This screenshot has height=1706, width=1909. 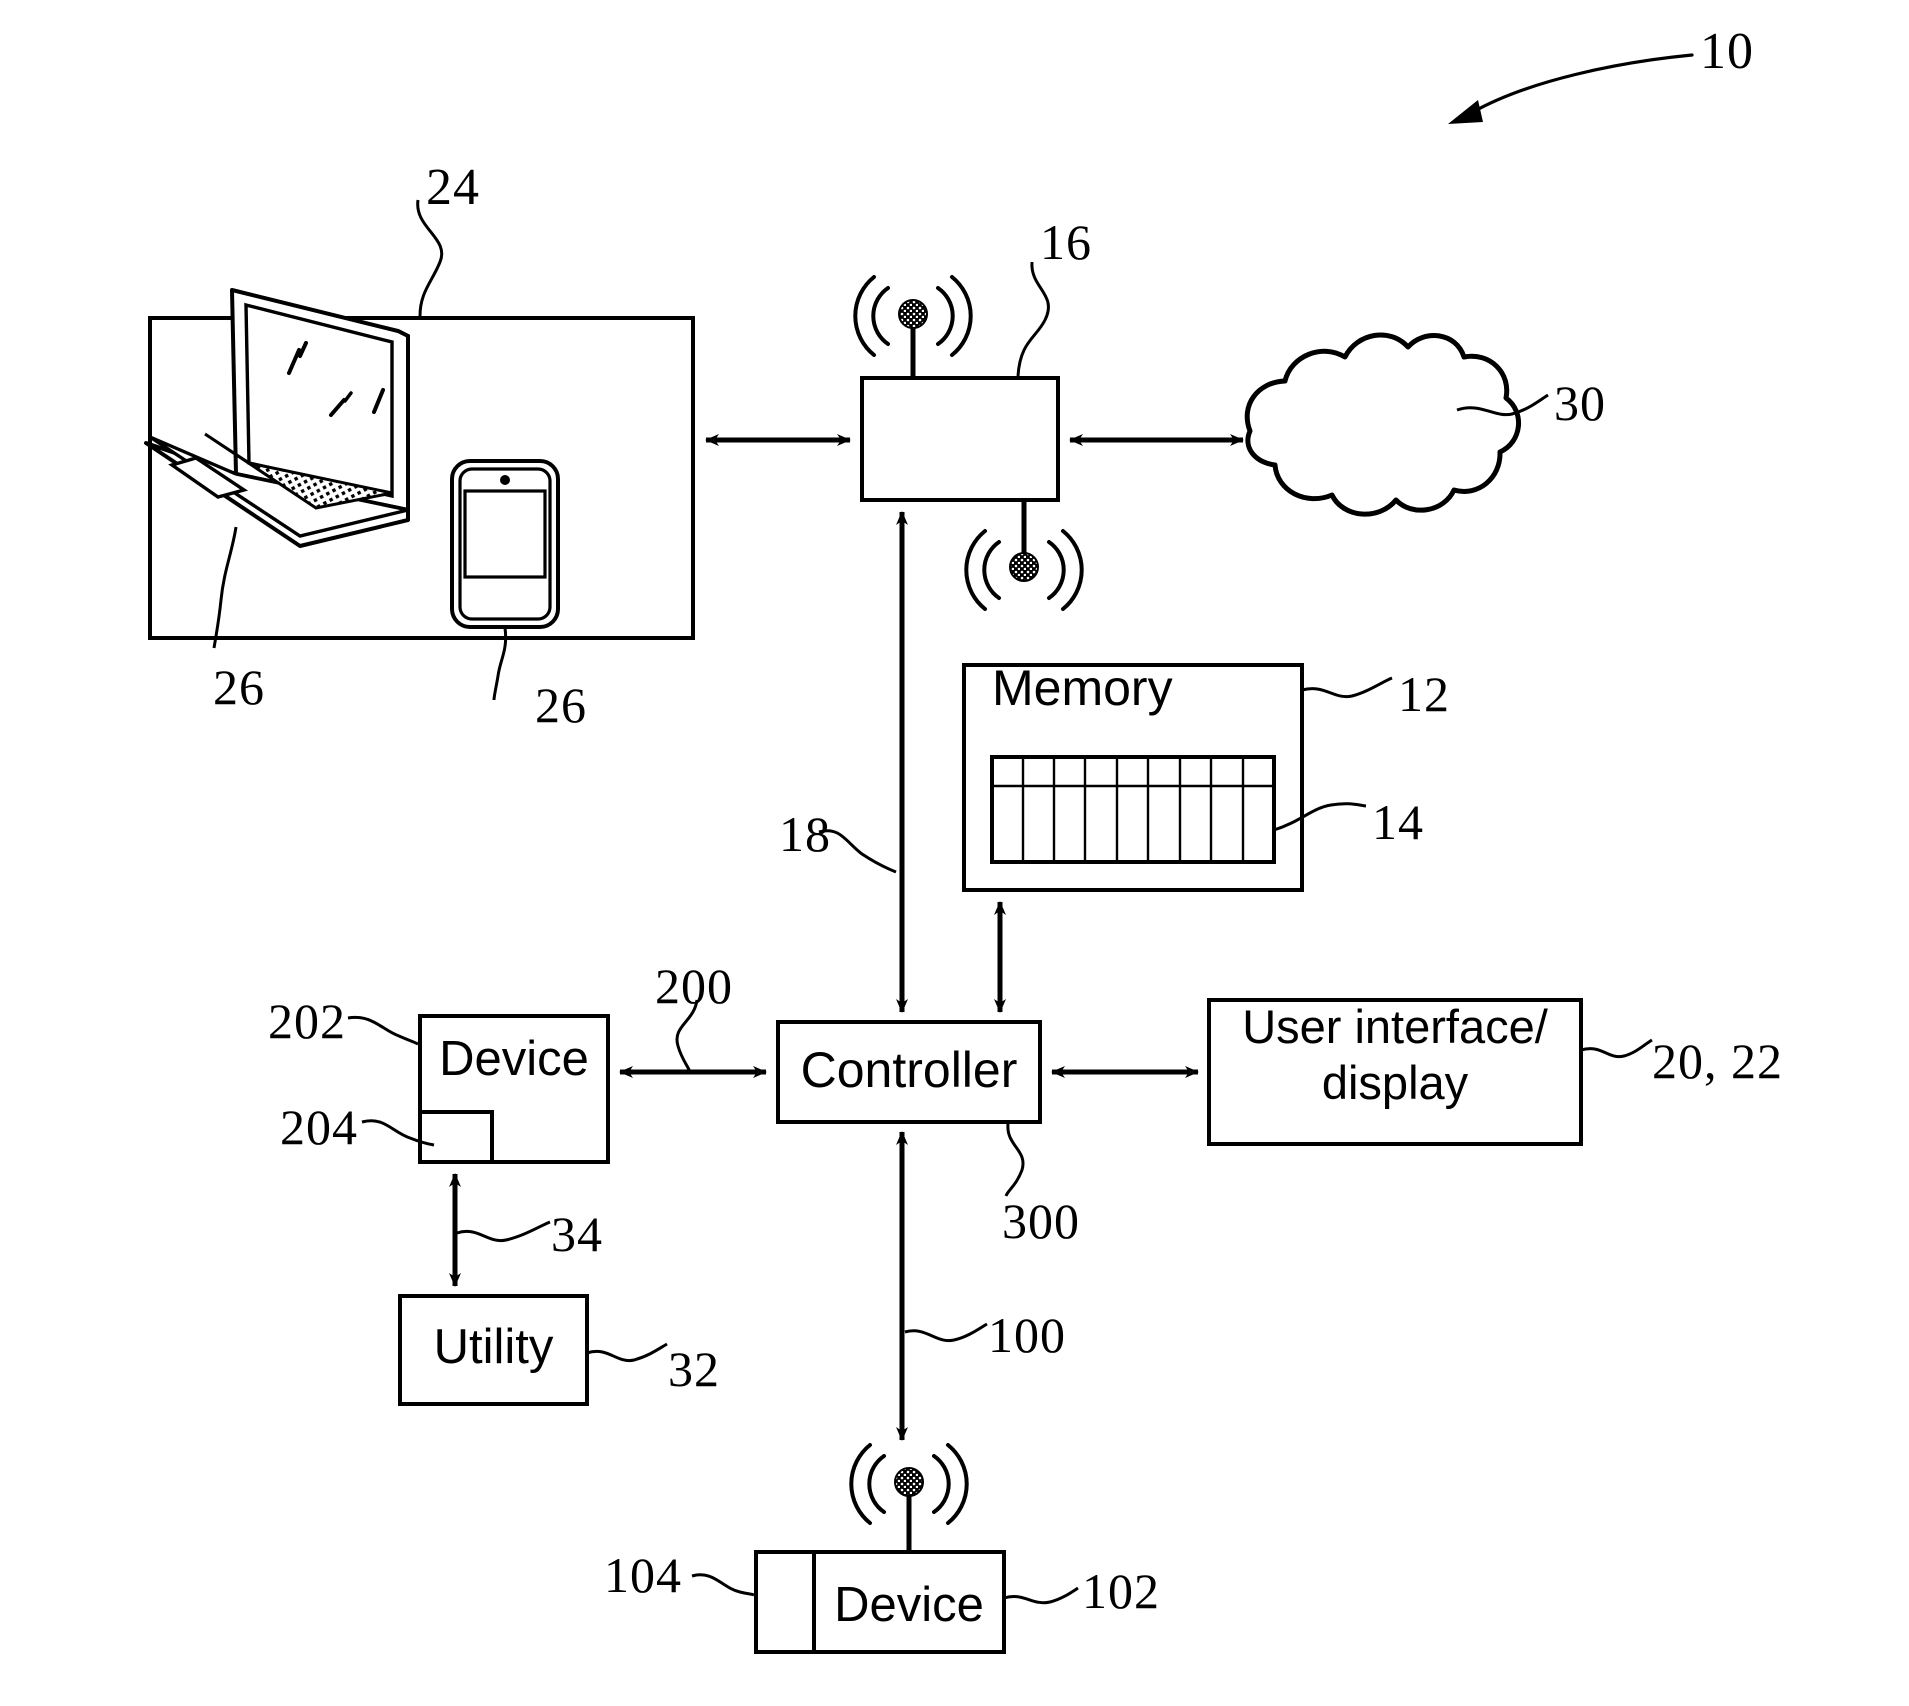 What do you see at coordinates (1727, 51) in the screenshot?
I see `ref-numeral-10: 10` at bounding box center [1727, 51].